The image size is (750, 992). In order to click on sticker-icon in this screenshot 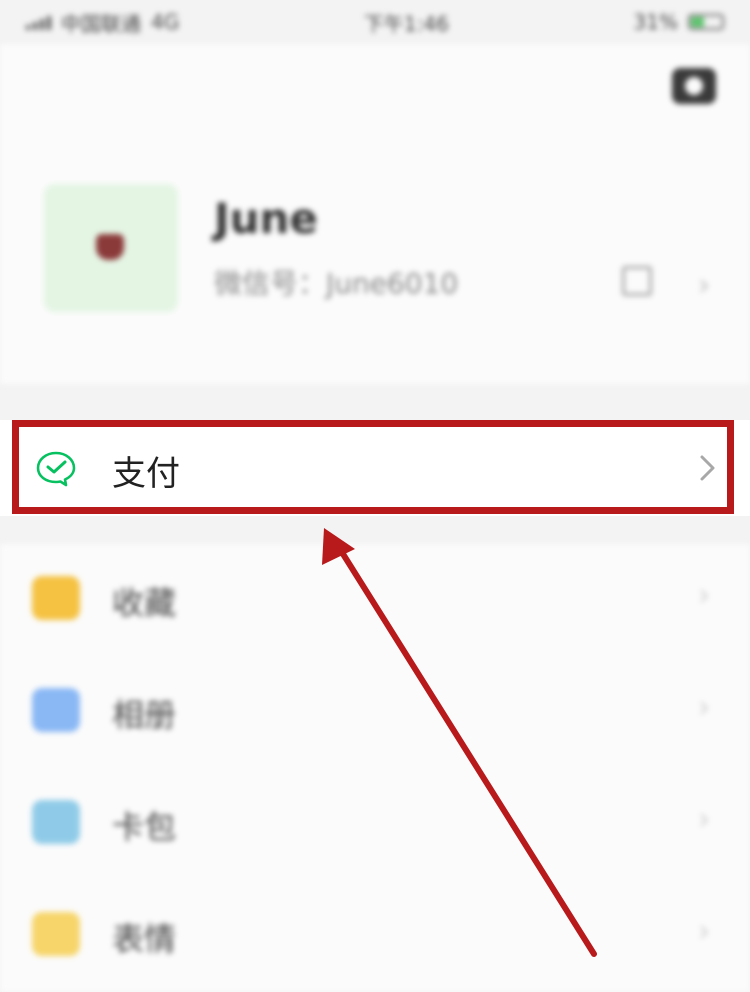, I will do `click(56, 934)`.